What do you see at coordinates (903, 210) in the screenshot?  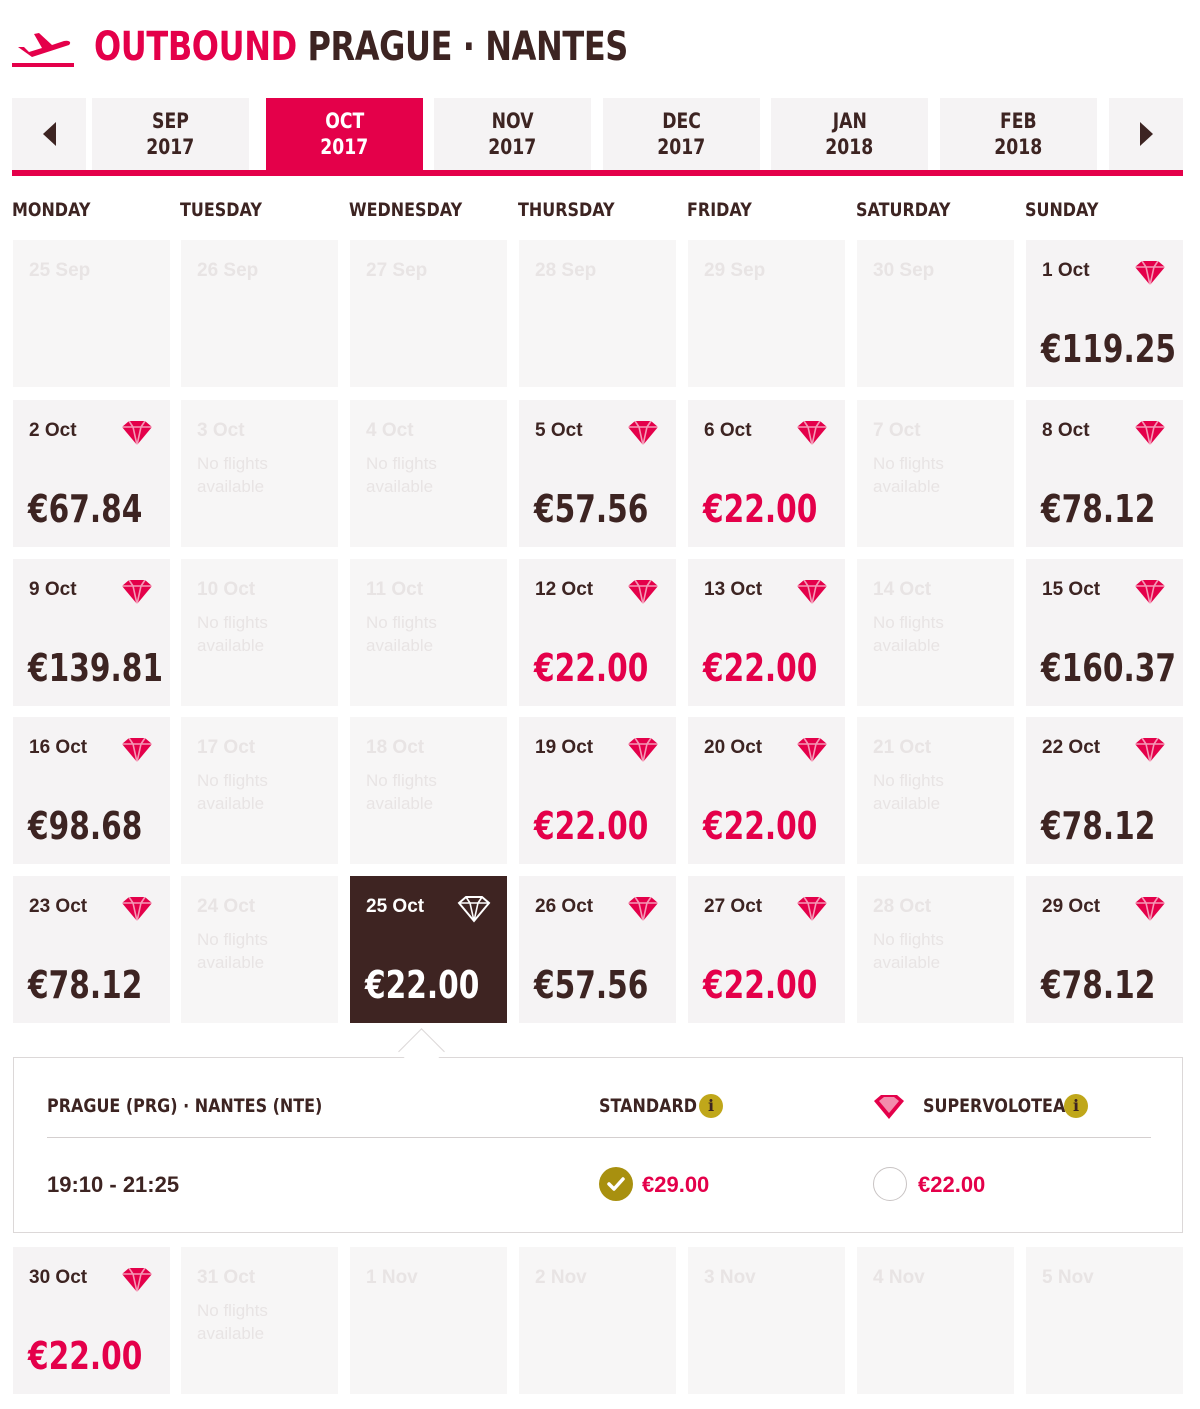 I see `weekday-saturday: SATURDAY` at bounding box center [903, 210].